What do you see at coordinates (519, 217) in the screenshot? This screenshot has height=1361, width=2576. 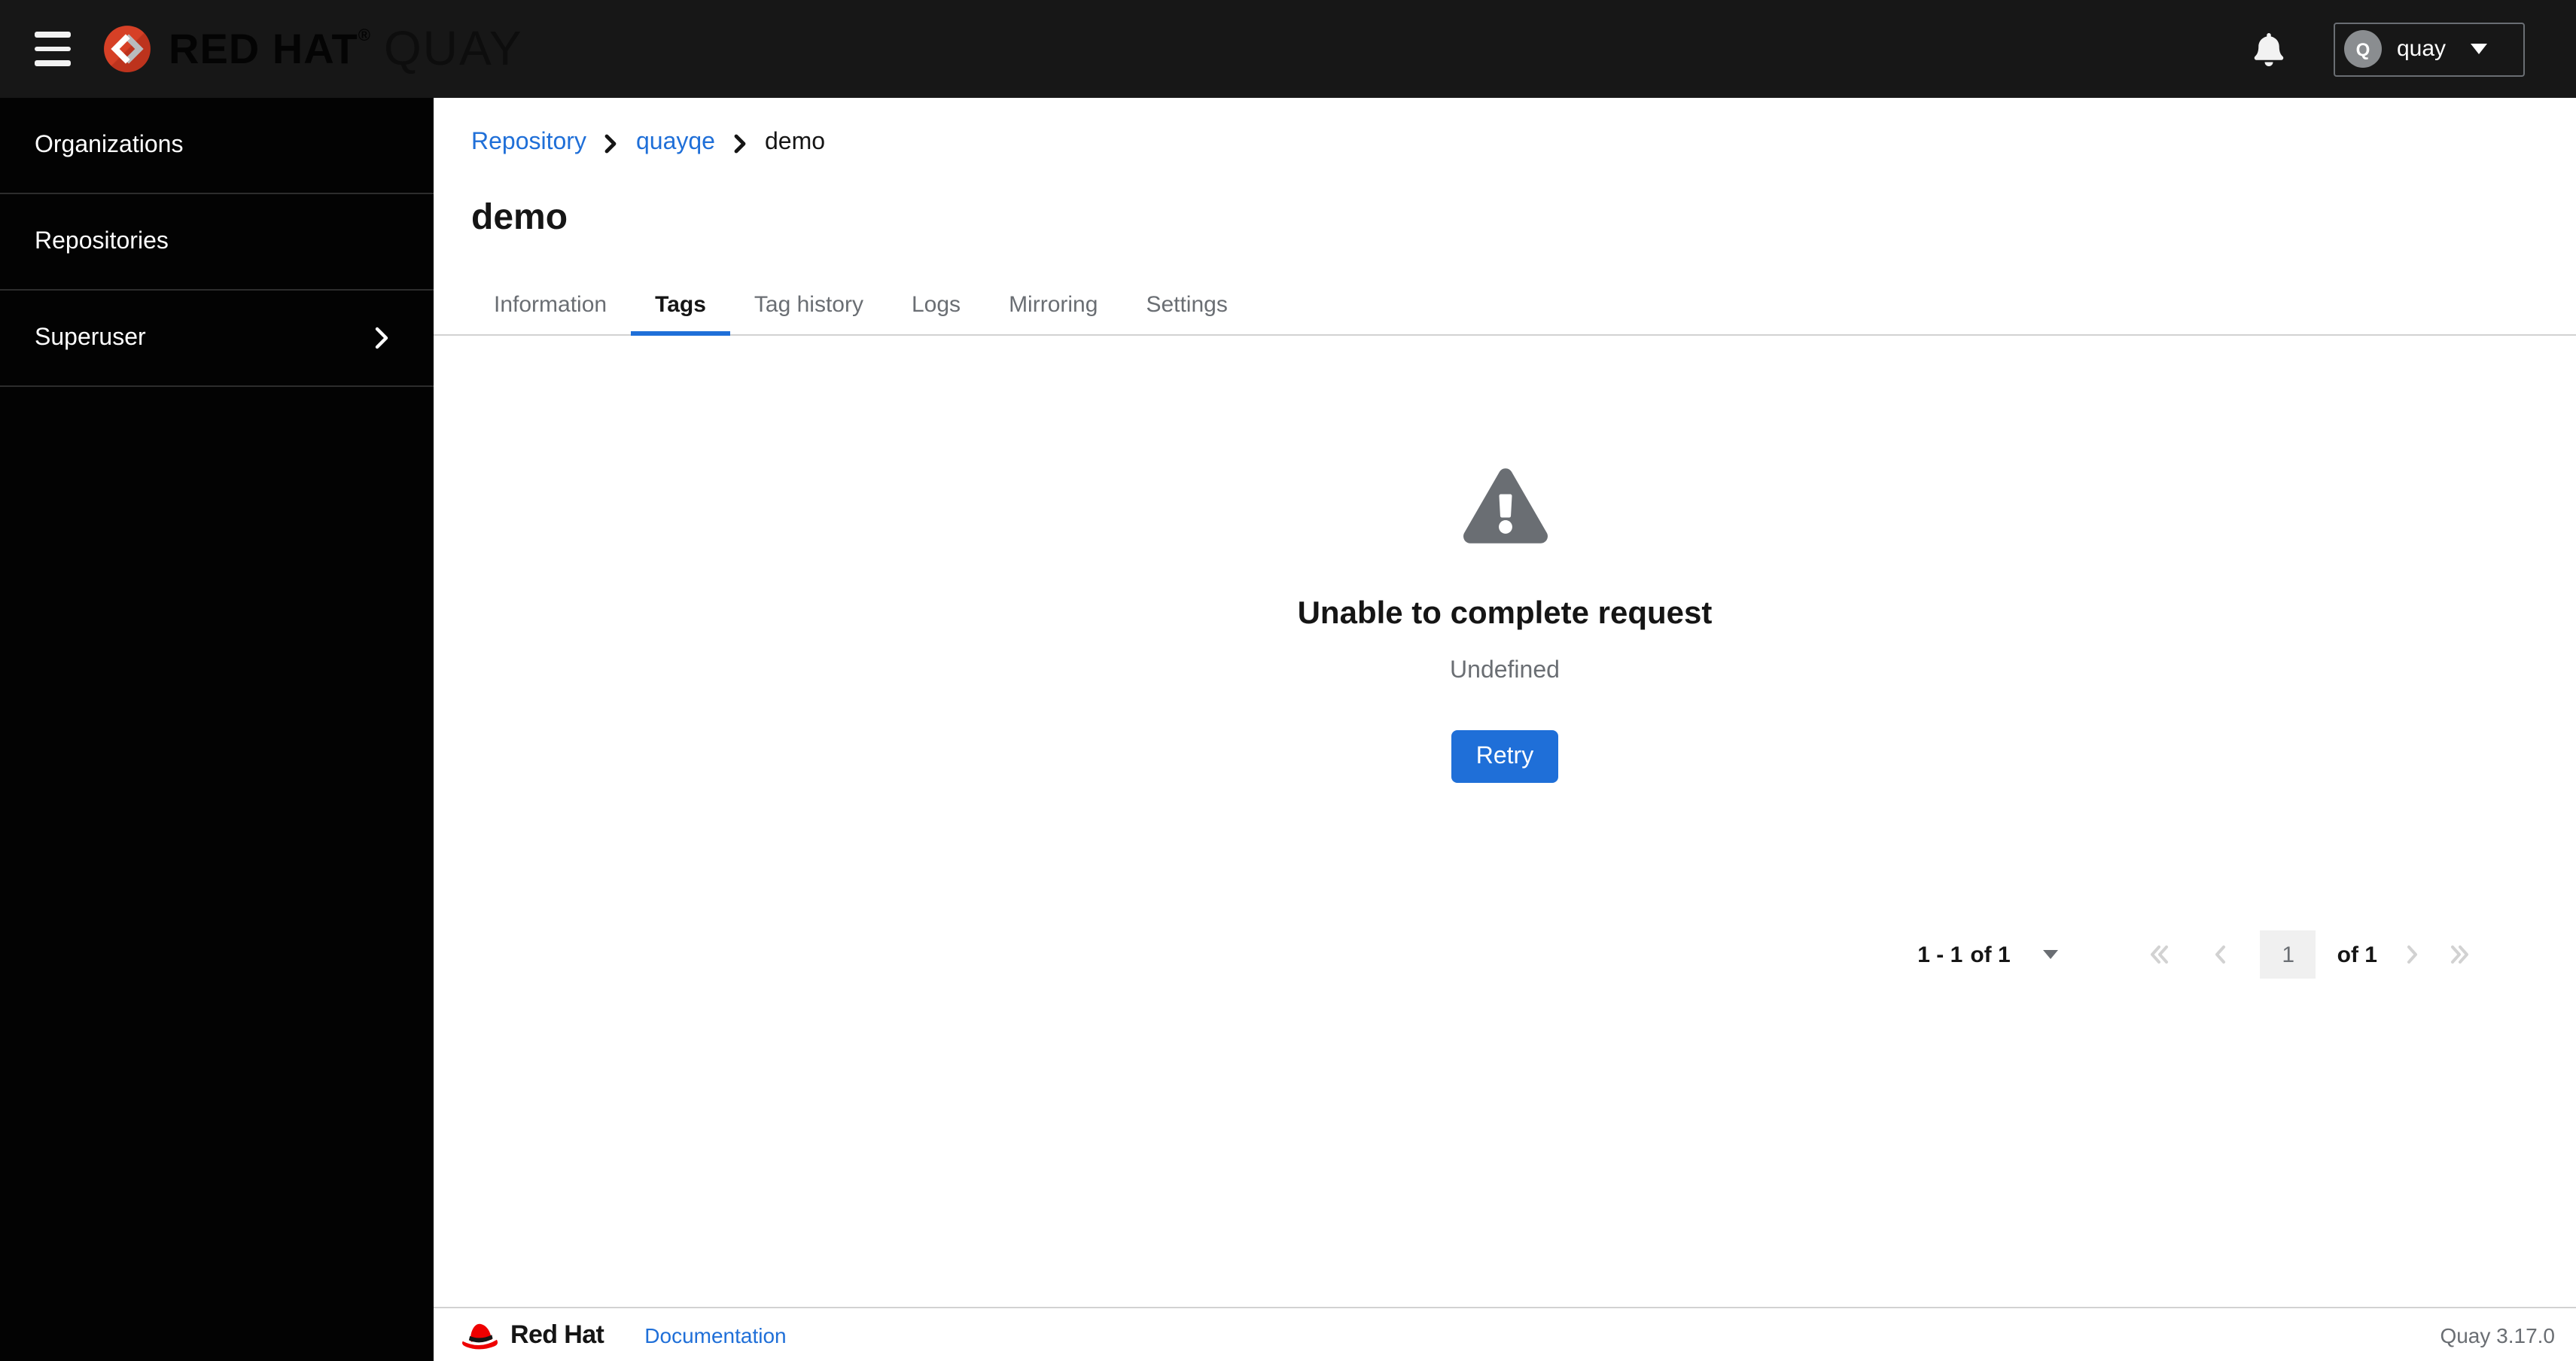 I see `page-title: demo` at bounding box center [519, 217].